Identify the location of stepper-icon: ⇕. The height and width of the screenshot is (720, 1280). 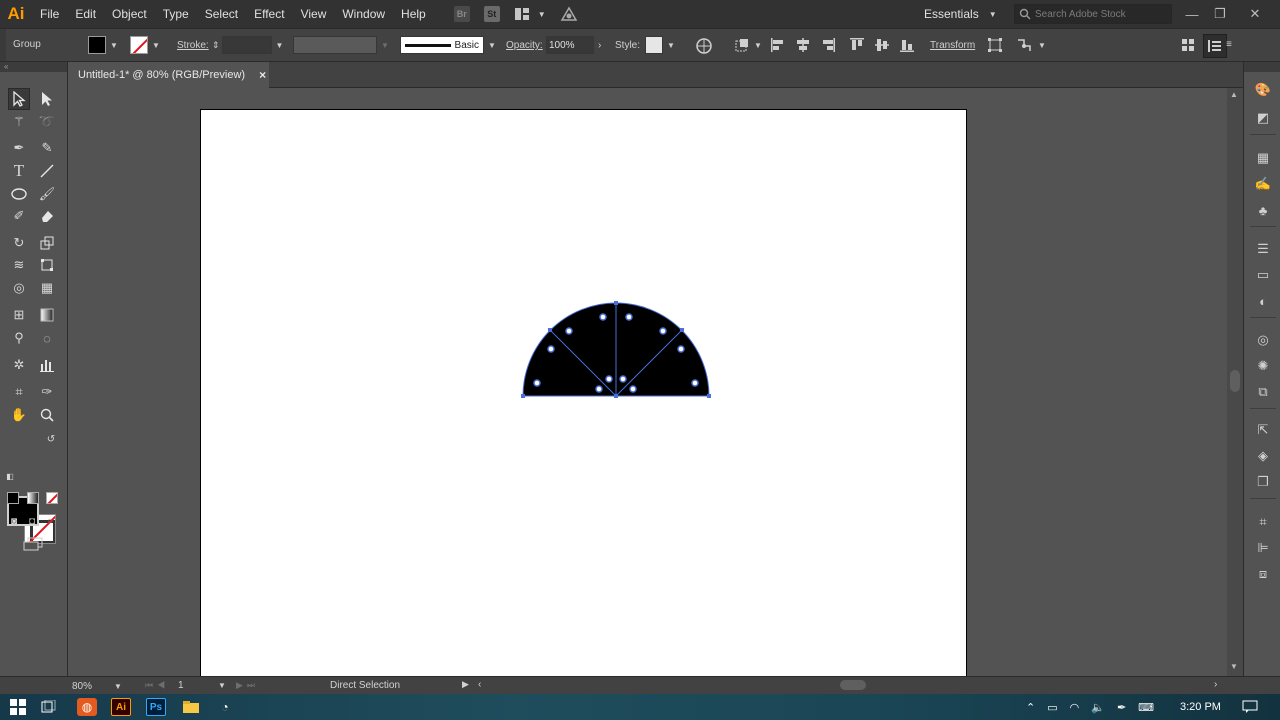
(216, 45).